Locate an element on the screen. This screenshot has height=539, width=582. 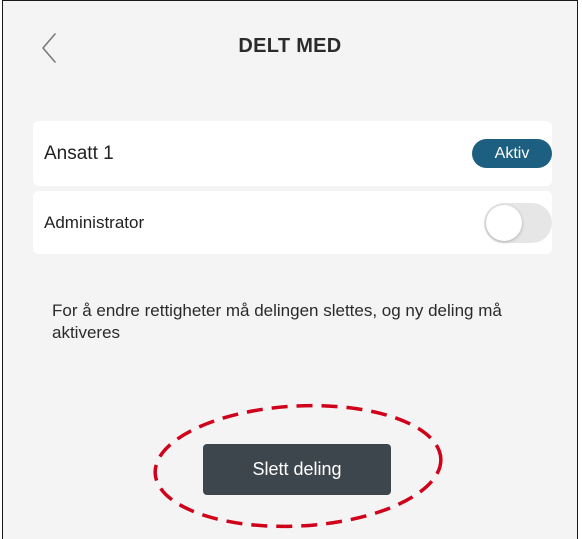
user-name: Ansatt 1 is located at coordinates (79, 153).